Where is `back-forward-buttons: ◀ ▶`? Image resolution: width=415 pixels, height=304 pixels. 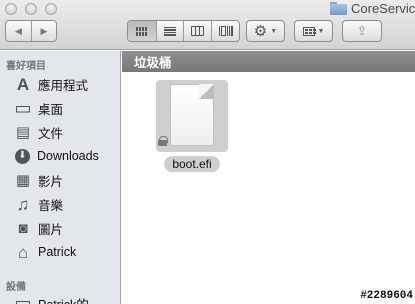 back-forward-buttons: ◀ ▶ is located at coordinates (31, 31).